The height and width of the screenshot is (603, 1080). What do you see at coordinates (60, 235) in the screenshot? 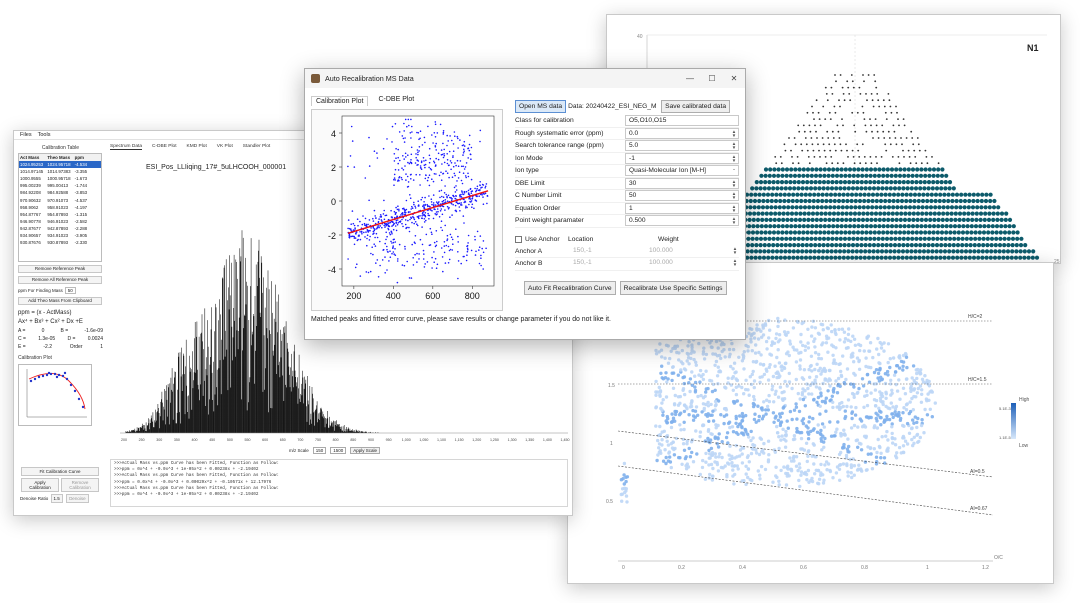
I see `table-row: 934.90657 934.91023 -3.905` at bounding box center [60, 235].